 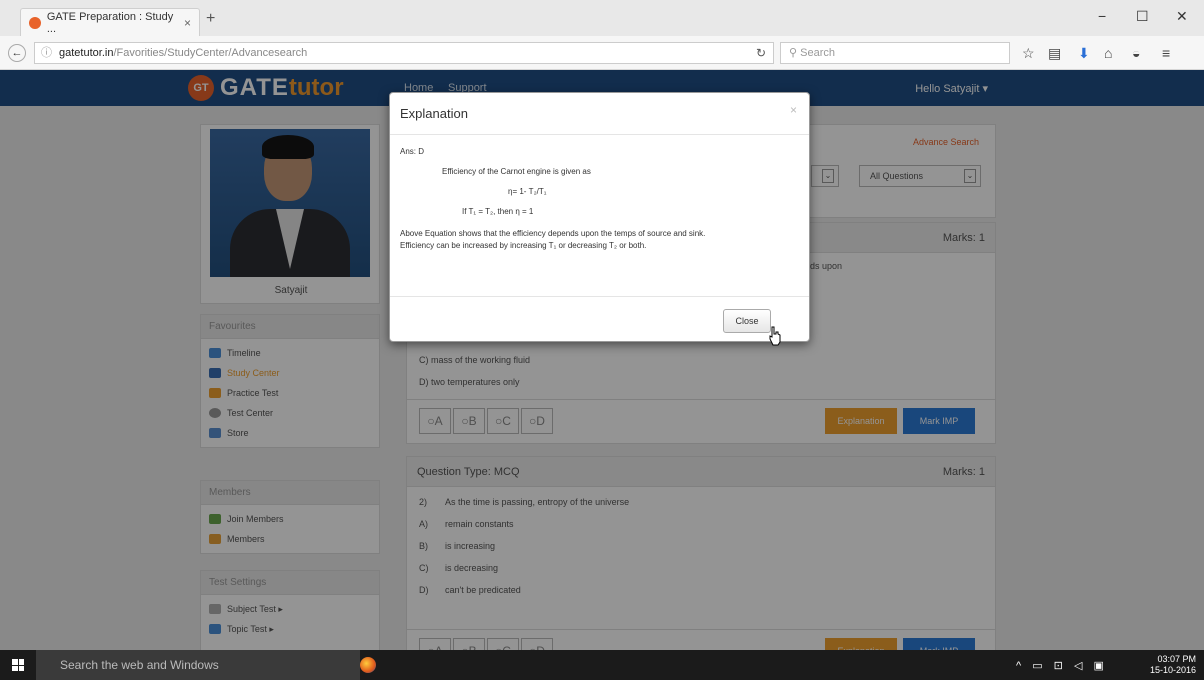 I want to click on reload-icon: ↻, so click(x=761, y=53).